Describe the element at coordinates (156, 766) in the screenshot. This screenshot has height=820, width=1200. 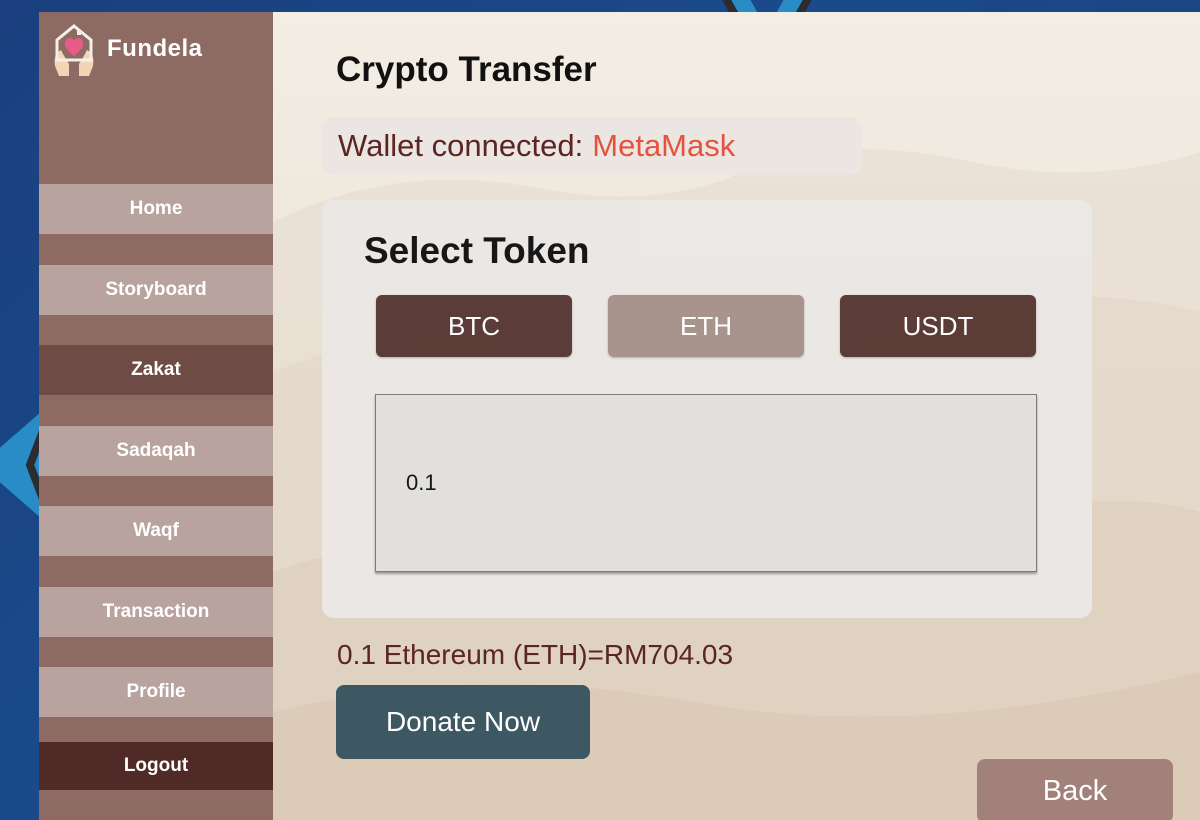
I see `sidebar-item-logout: Logout` at that location.